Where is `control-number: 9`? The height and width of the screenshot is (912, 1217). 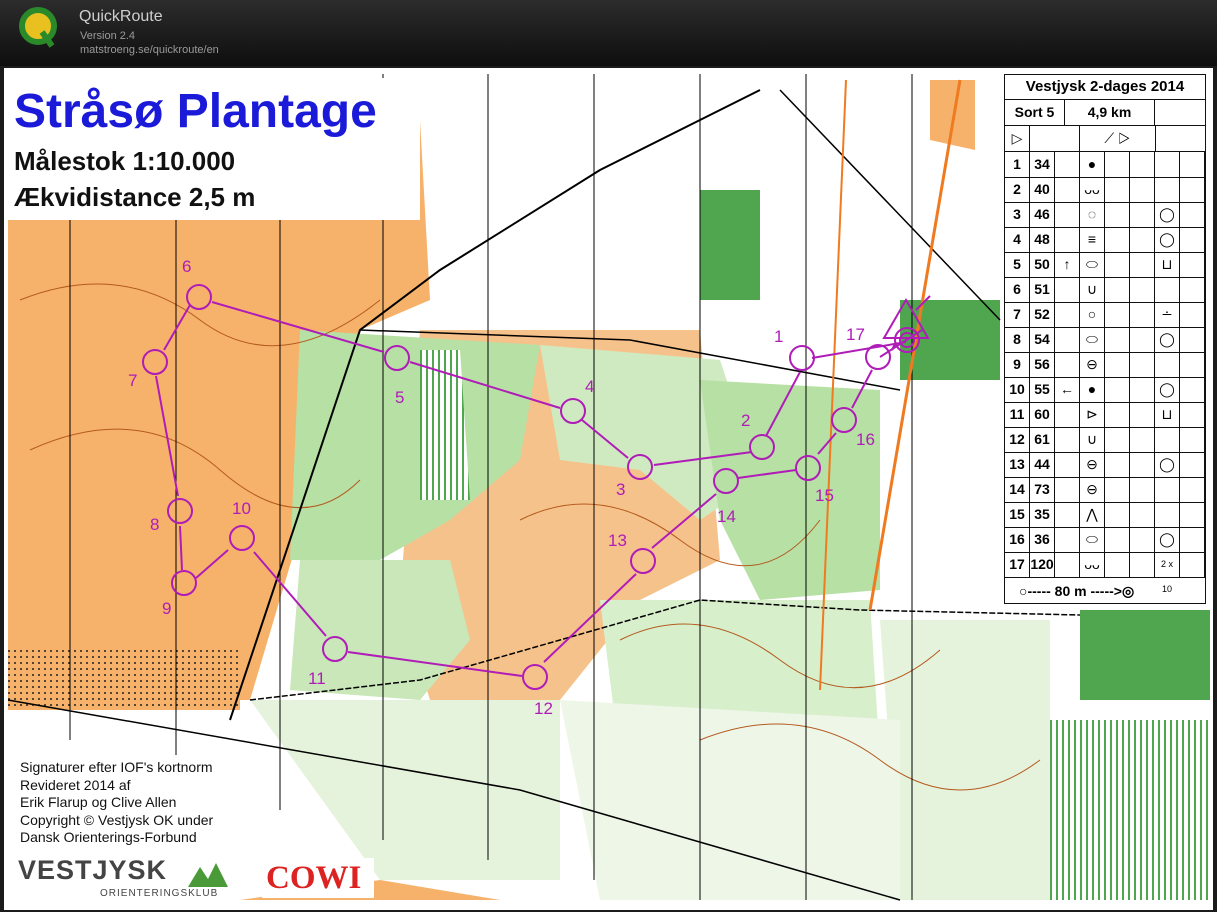 control-number: 9 is located at coordinates (1017, 364).